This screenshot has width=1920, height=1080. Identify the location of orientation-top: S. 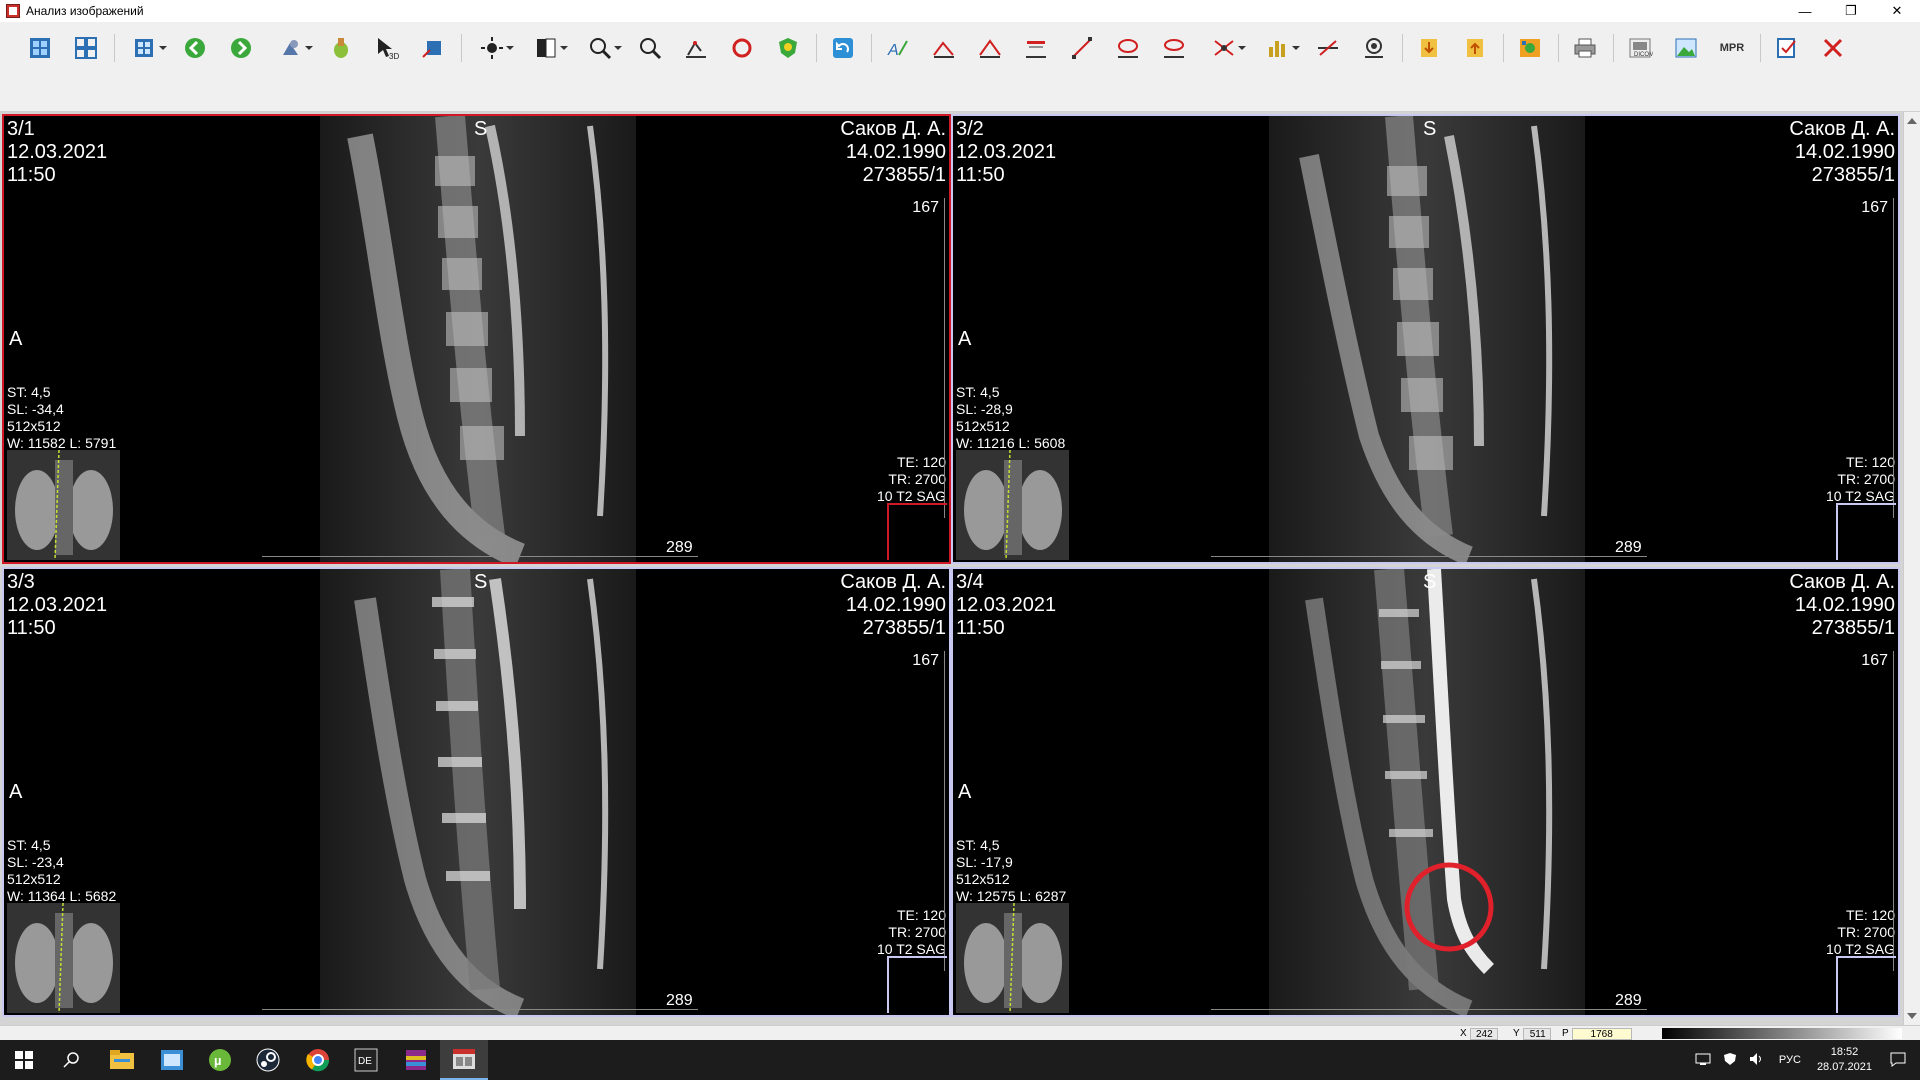
(481, 582).